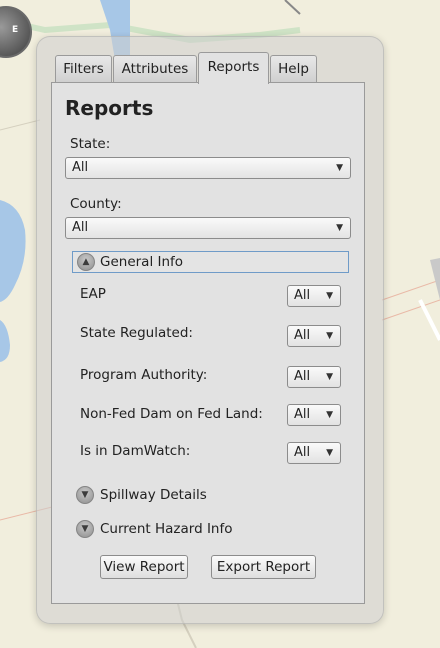 This screenshot has height=648, width=440. What do you see at coordinates (314, 377) in the screenshot?
I see `program-authority-select: All ▼` at bounding box center [314, 377].